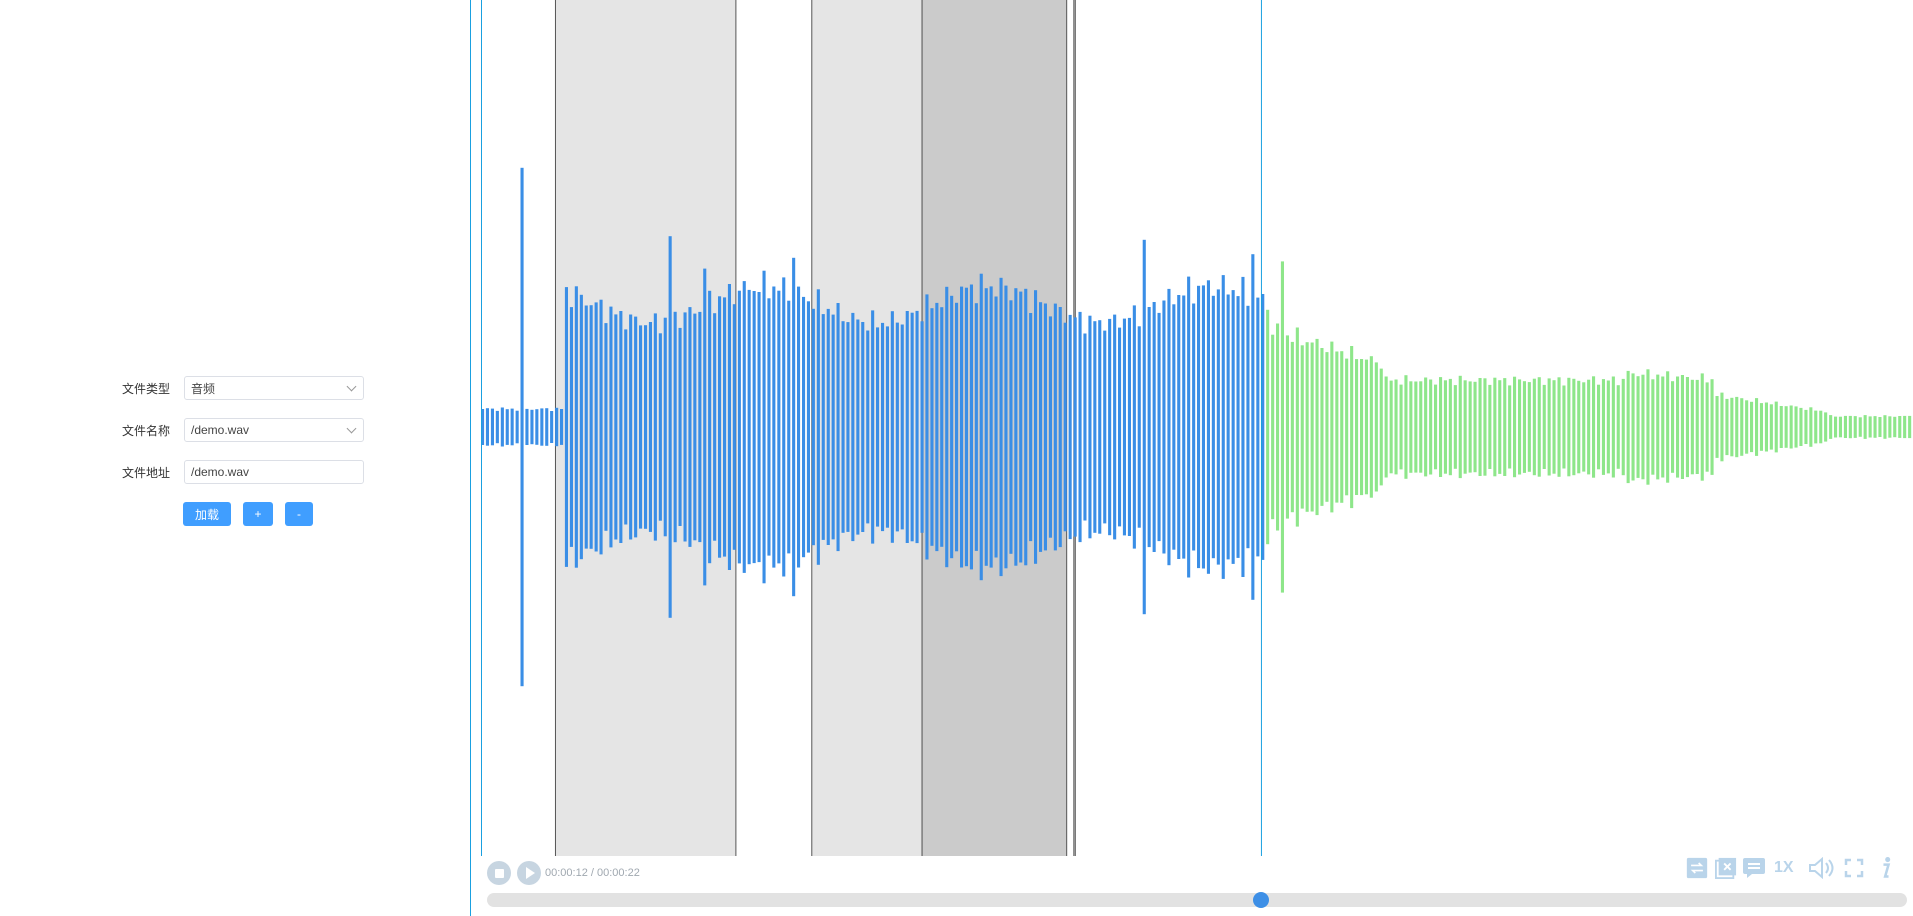 This screenshot has width=1913, height=916. I want to click on volume-icon, so click(1822, 868).